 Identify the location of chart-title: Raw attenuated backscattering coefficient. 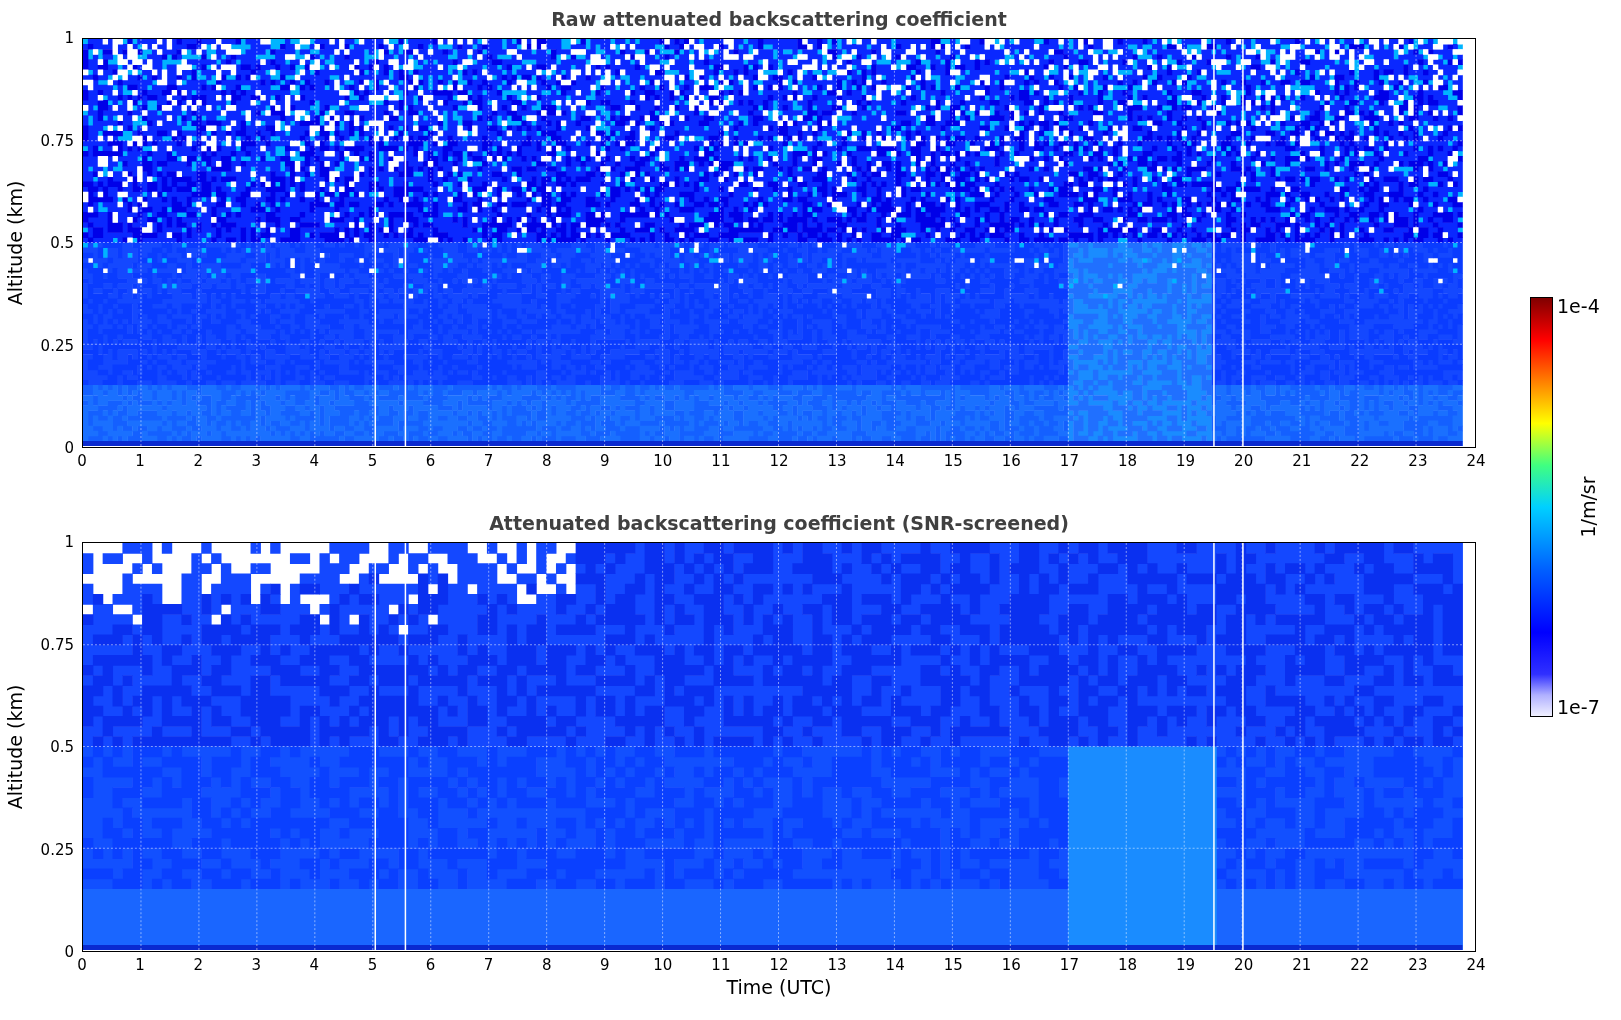
(779, 19).